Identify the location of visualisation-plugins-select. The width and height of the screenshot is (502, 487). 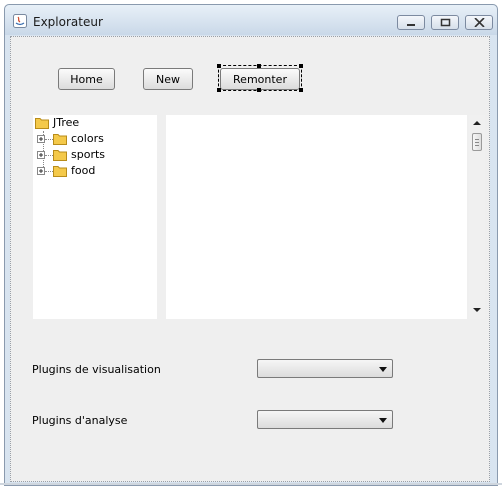
(325, 368).